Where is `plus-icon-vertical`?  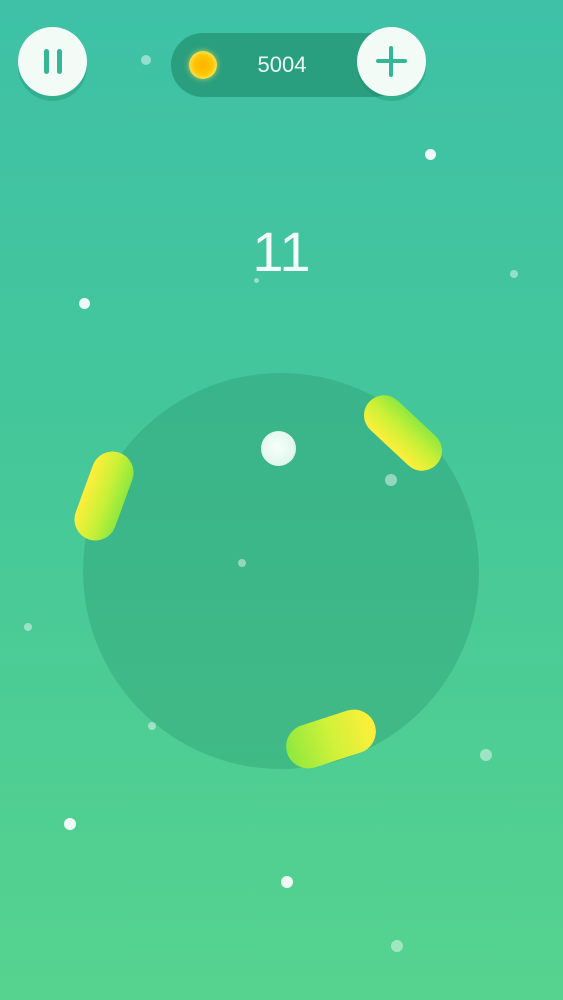
plus-icon-vertical is located at coordinates (391, 61).